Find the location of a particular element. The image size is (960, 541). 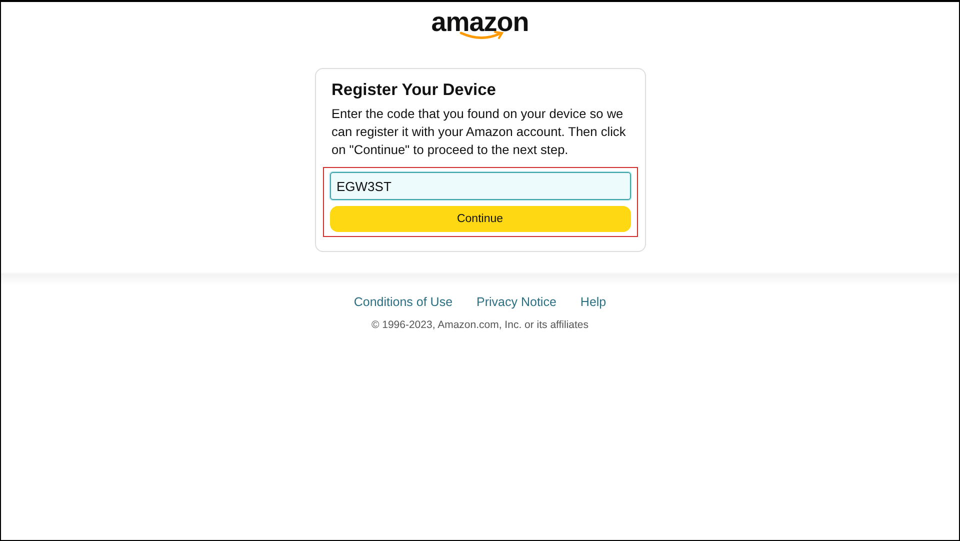

card-title: Register Your Device is located at coordinates (414, 90).